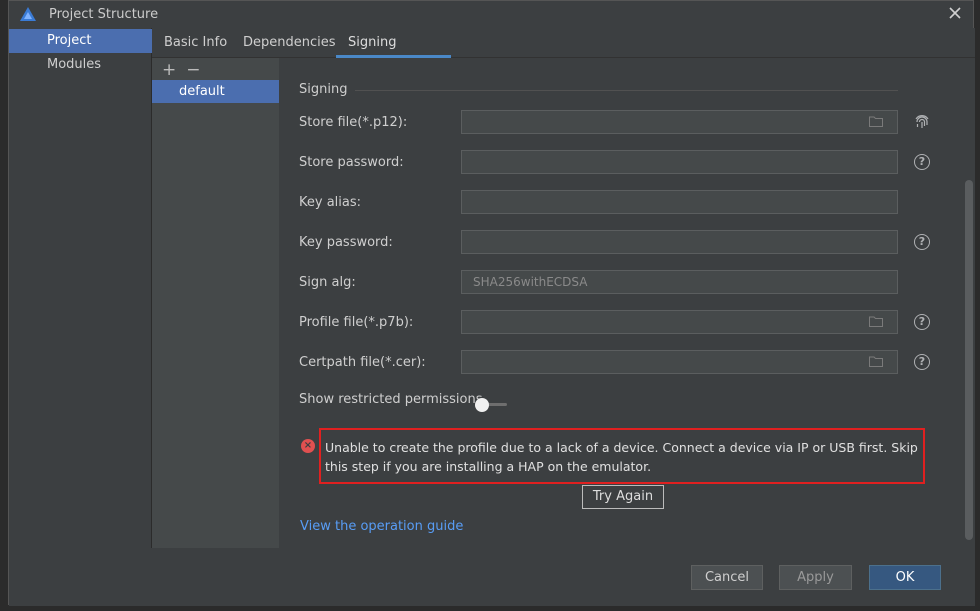  What do you see at coordinates (69, 40) in the screenshot?
I see `sidebar-item-label: Project` at bounding box center [69, 40].